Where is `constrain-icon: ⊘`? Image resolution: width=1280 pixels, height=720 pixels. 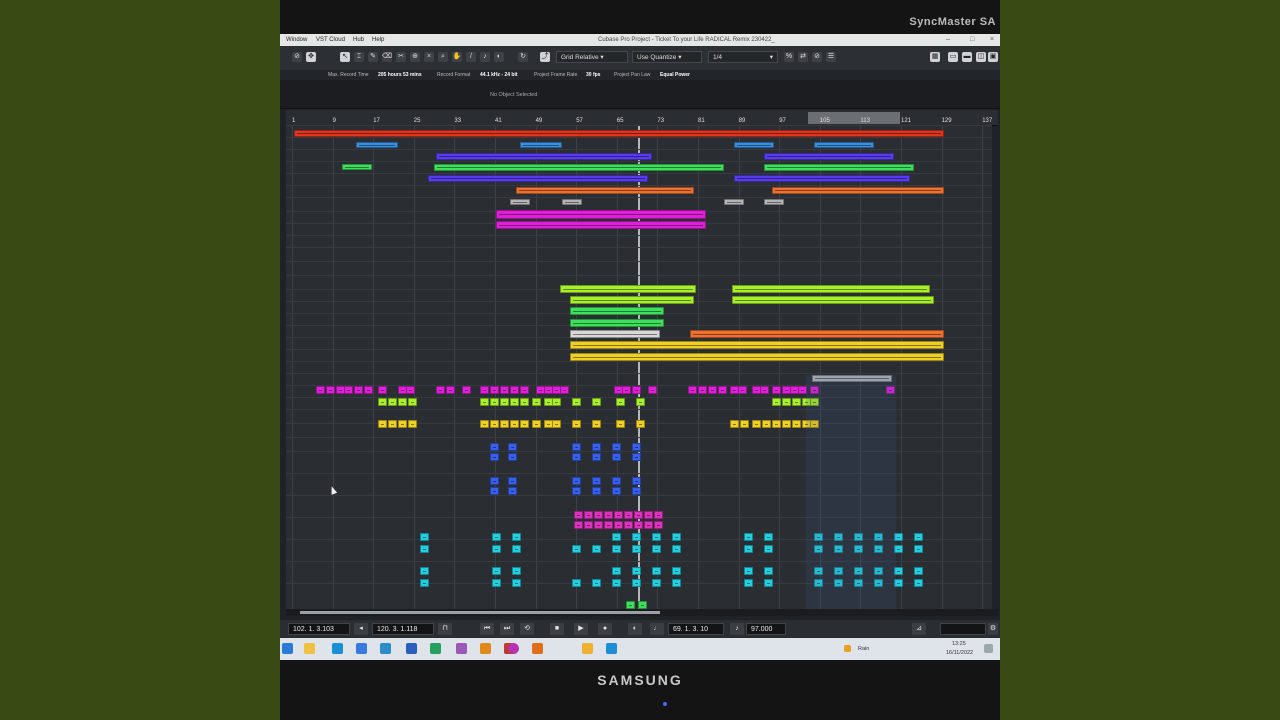
constrain-icon: ⊘ is located at coordinates (297, 57).